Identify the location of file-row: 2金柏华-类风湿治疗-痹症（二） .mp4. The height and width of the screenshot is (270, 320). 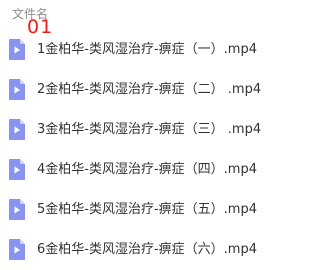
(149, 90).